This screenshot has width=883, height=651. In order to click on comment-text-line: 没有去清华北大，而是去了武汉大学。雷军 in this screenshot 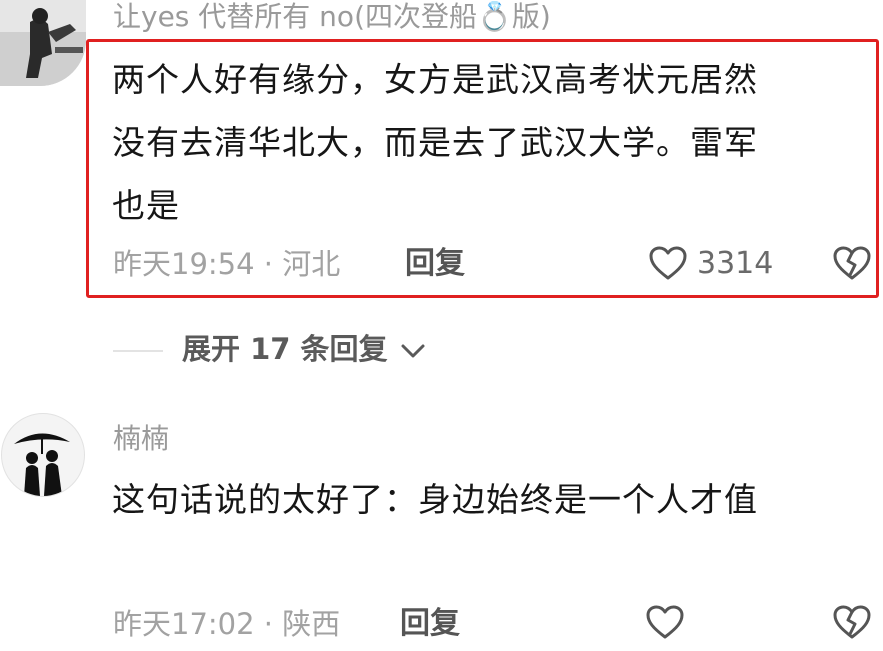, I will do `click(435, 142)`.